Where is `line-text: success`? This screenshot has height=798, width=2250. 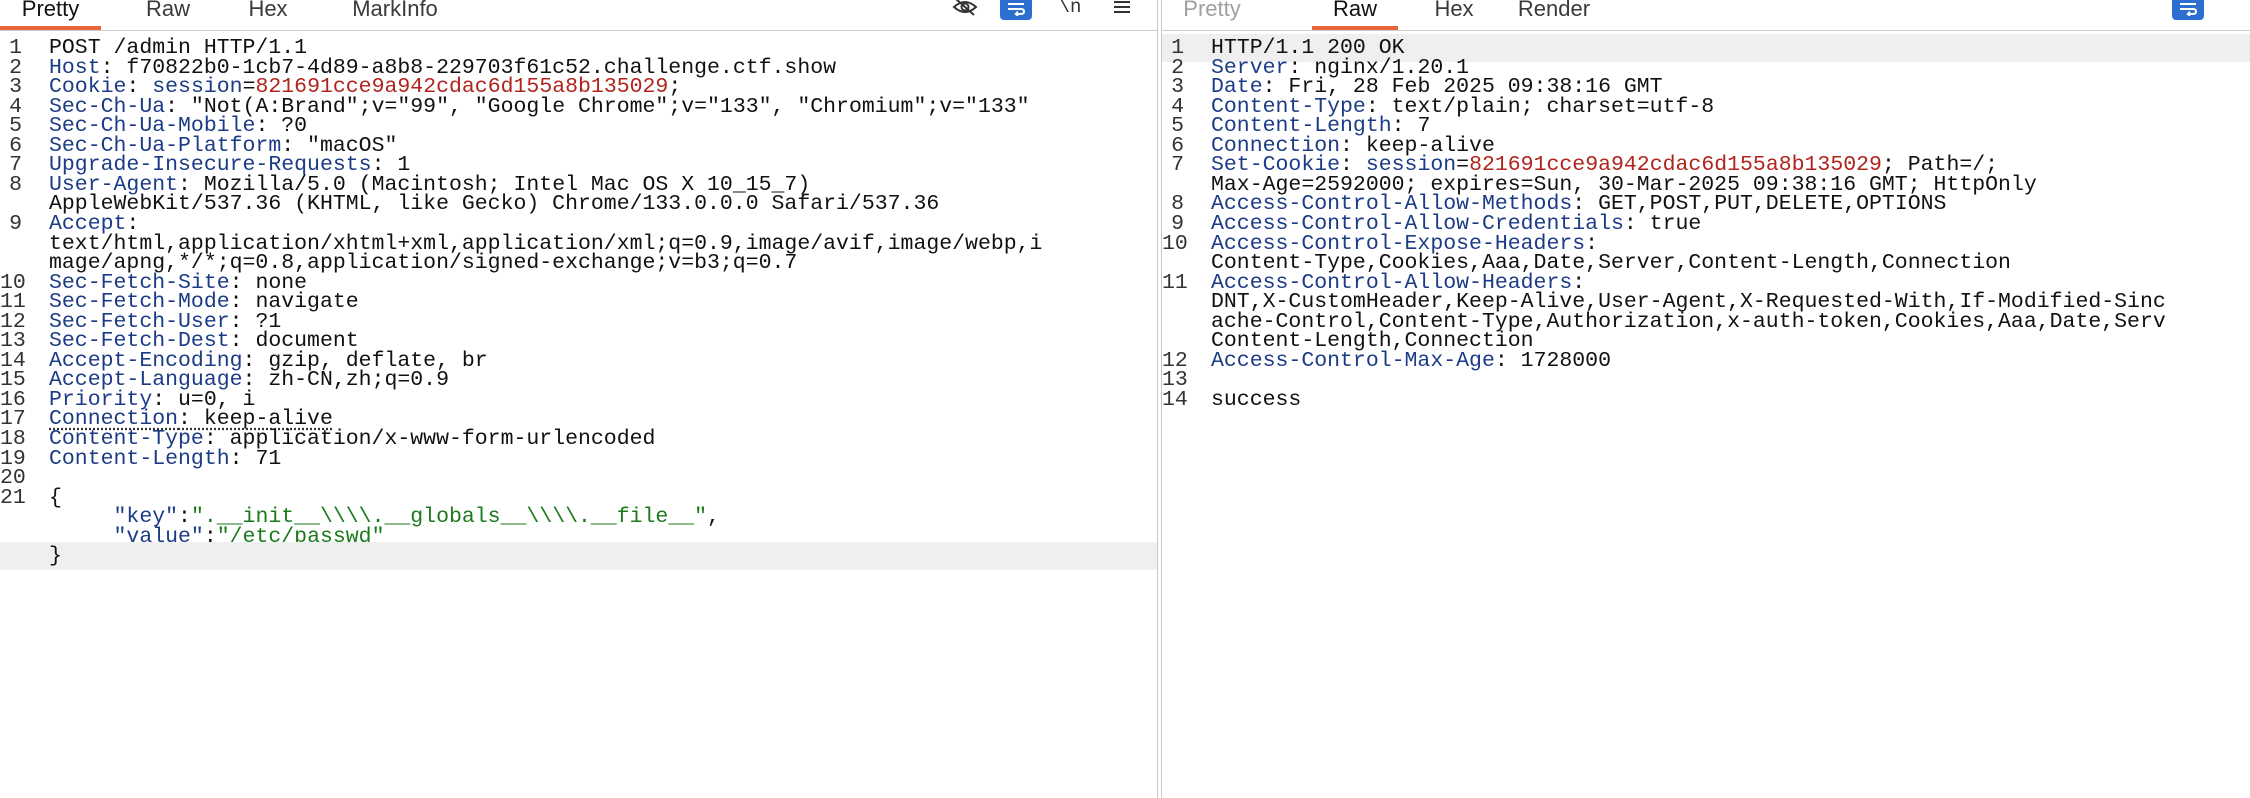
line-text: success is located at coordinates (1256, 399).